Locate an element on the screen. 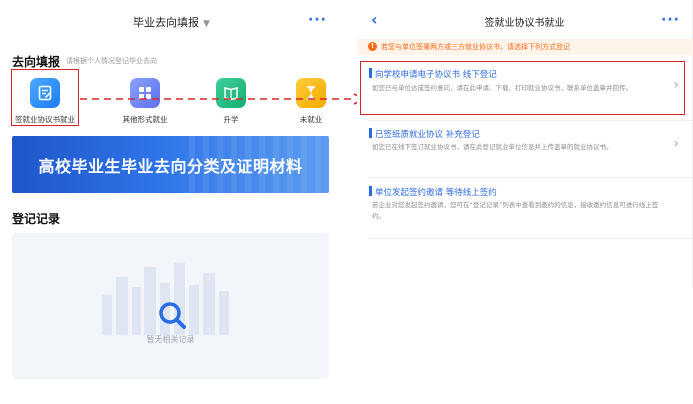  alert-icon: ! is located at coordinates (372, 46).